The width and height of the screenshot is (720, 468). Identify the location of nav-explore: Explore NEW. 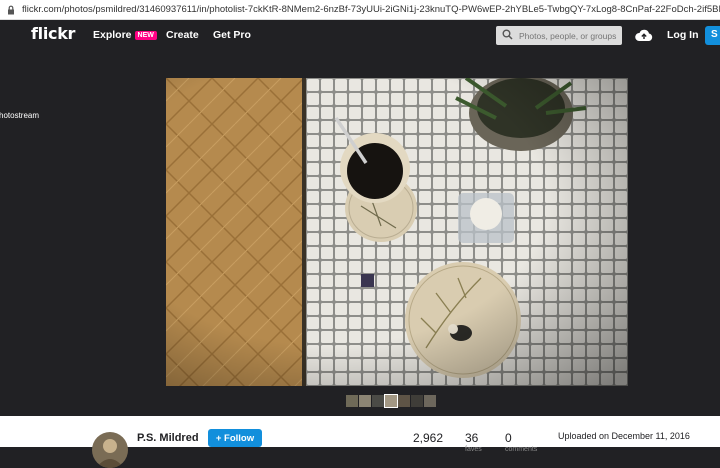
(125, 35).